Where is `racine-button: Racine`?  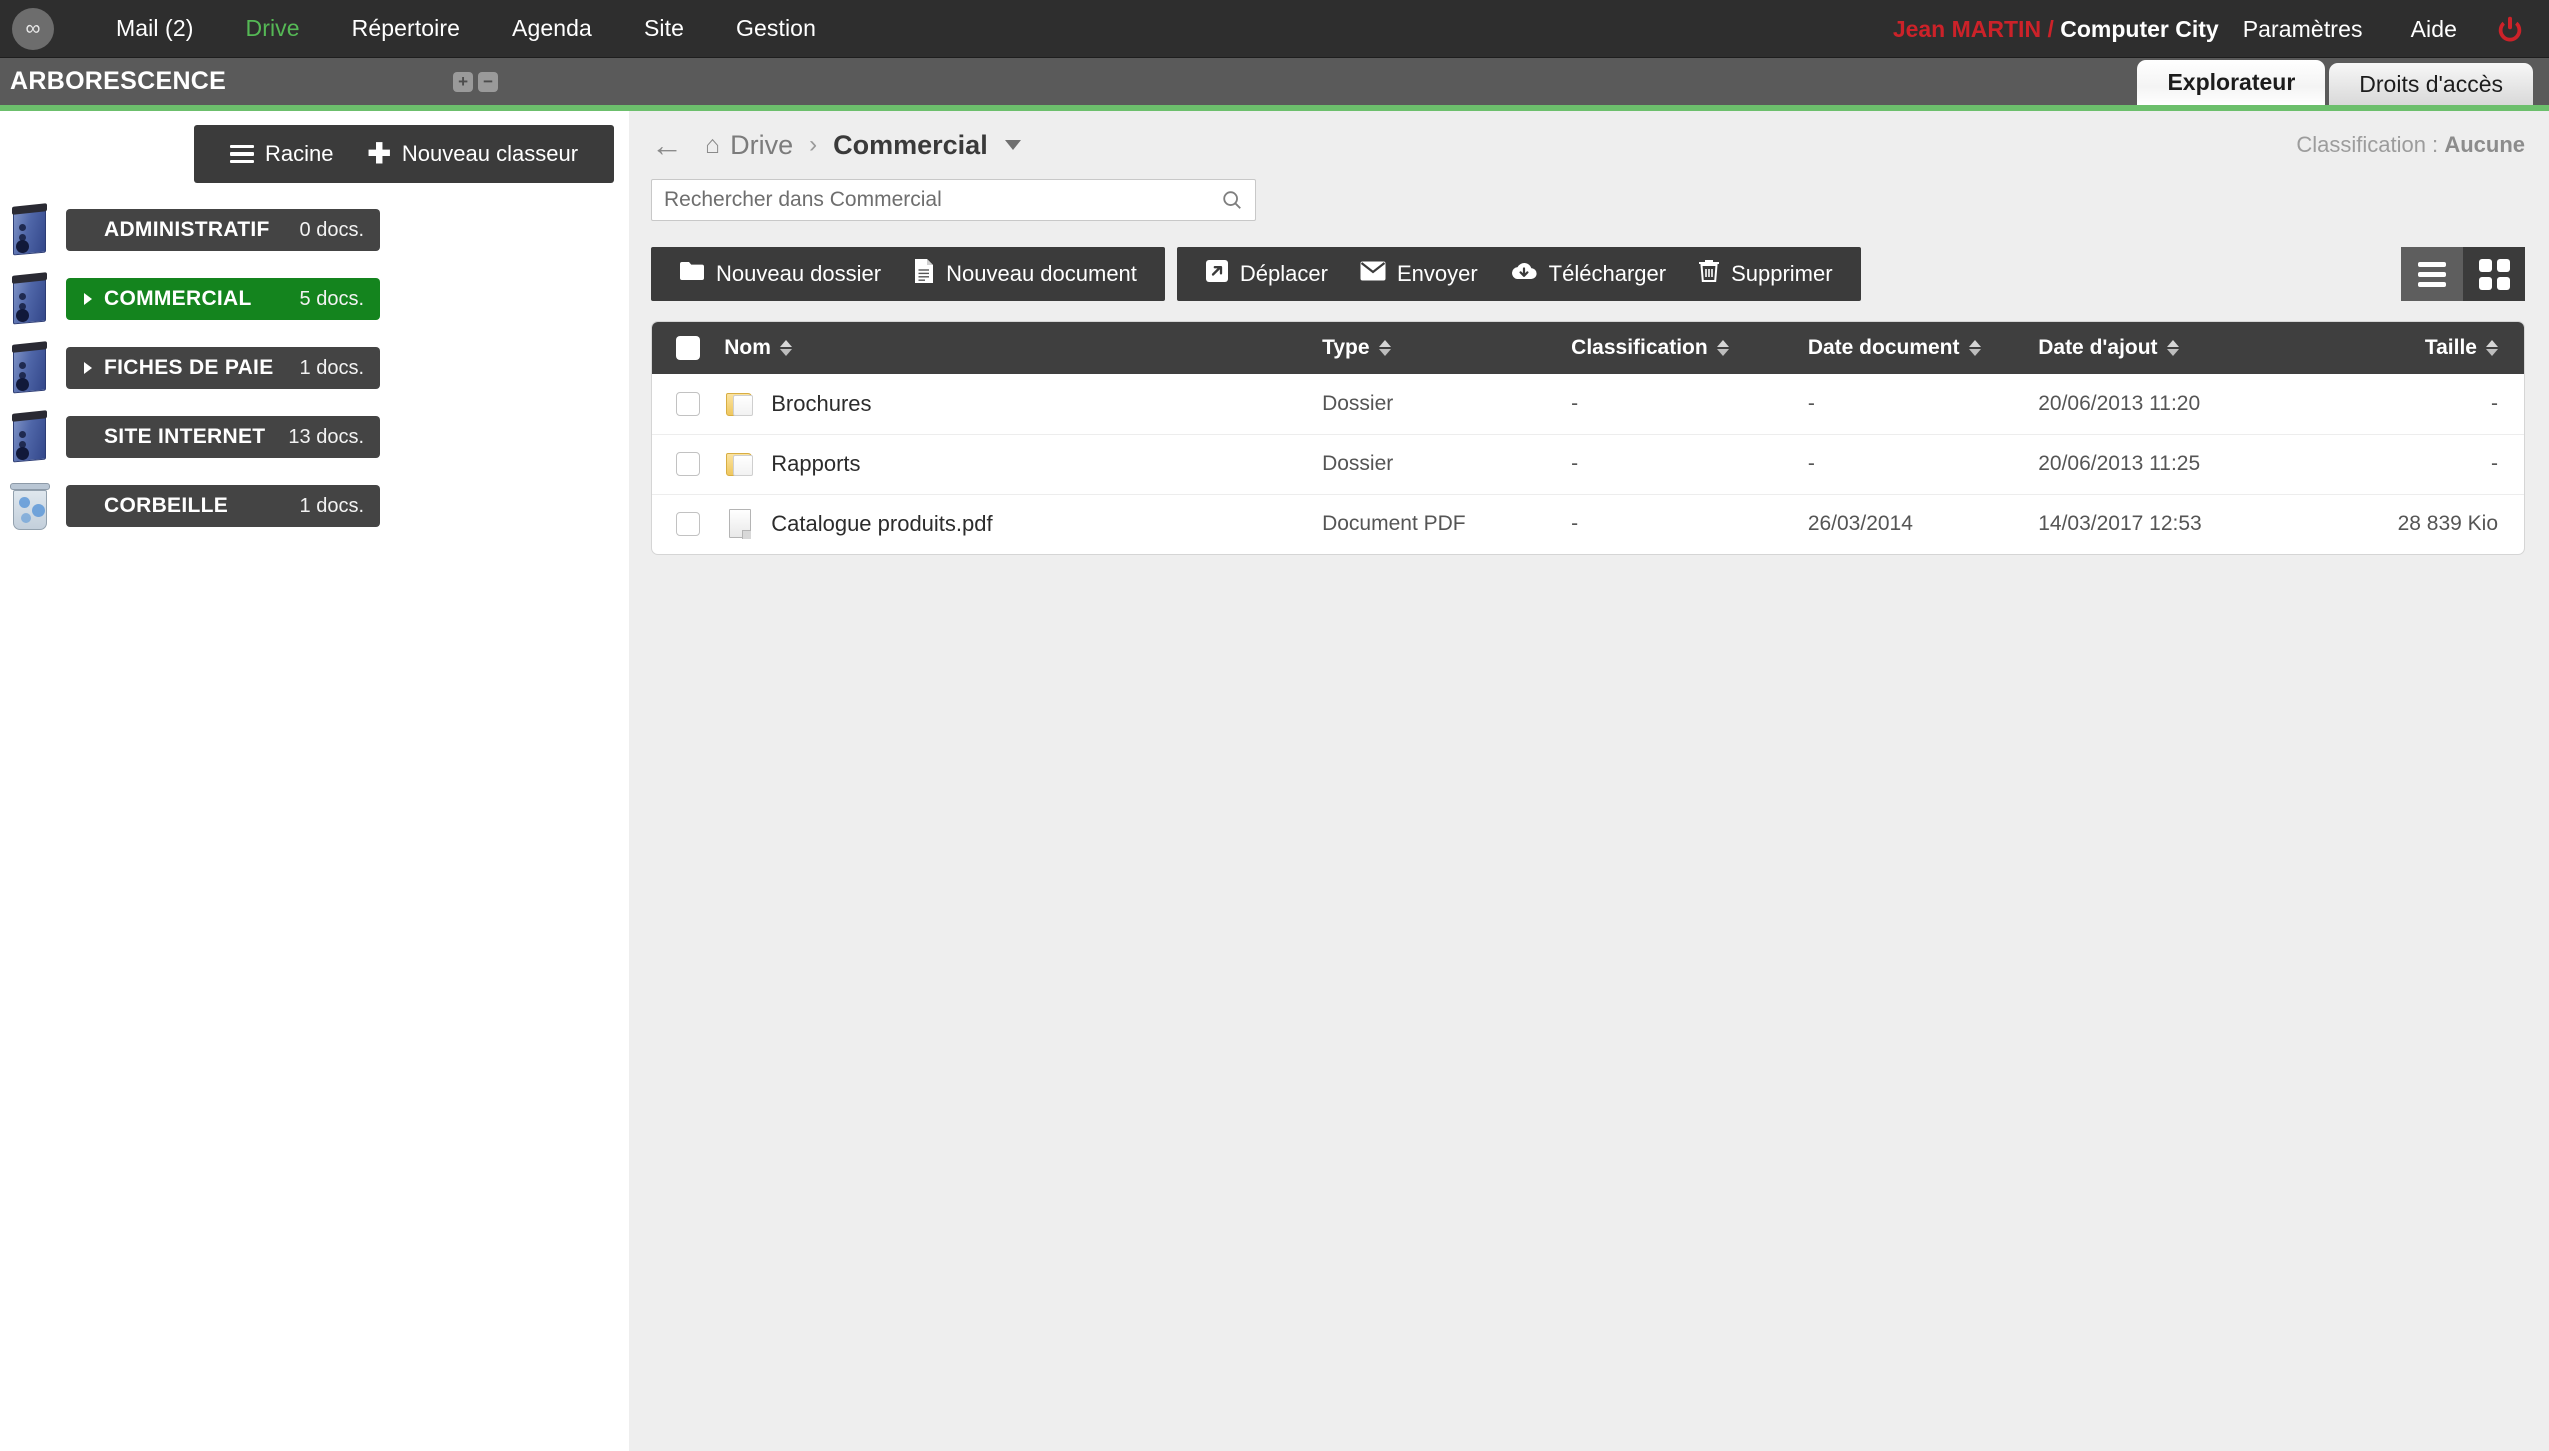 racine-button: Racine is located at coordinates (281, 154).